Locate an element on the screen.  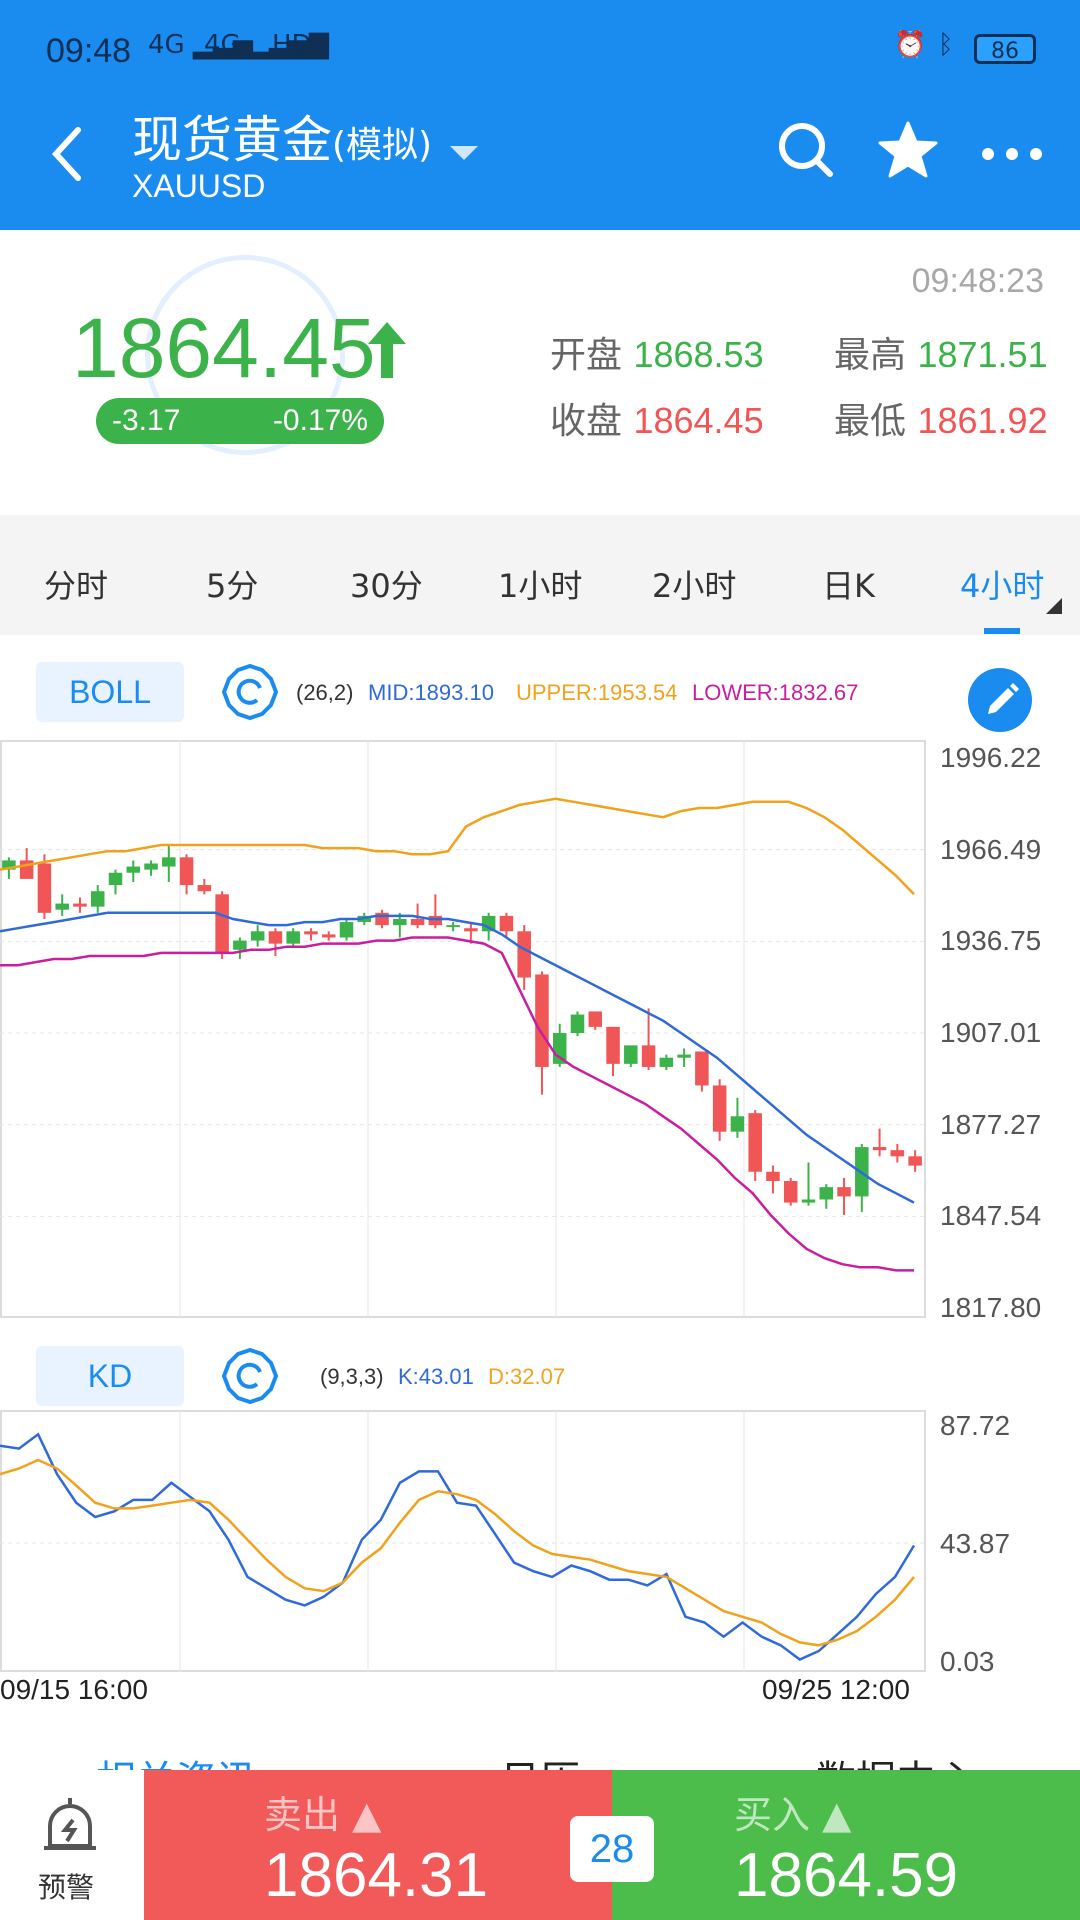
kd-d: D:32.07 is located at coordinates (527, 1376).